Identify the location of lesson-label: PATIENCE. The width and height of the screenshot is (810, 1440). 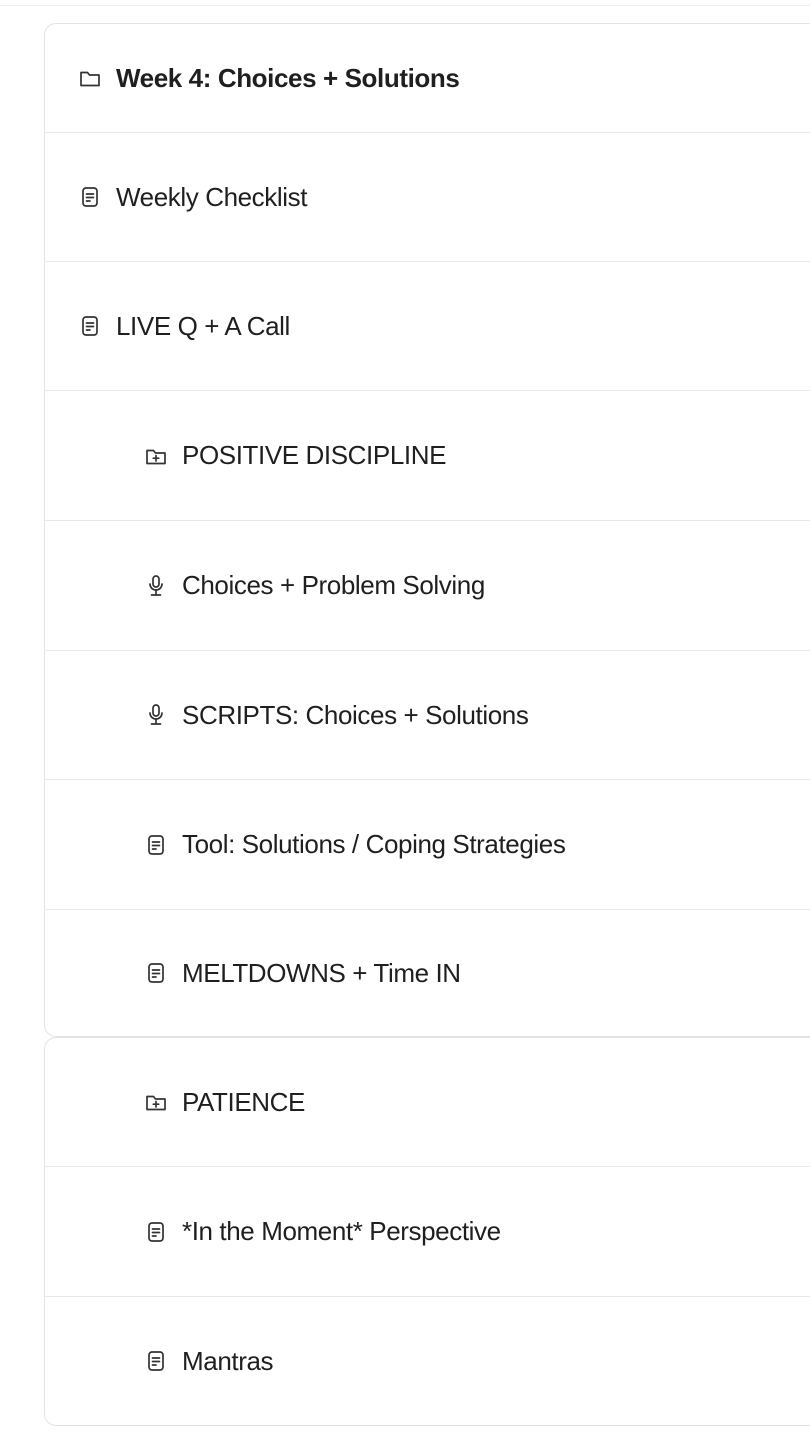
(243, 1101).